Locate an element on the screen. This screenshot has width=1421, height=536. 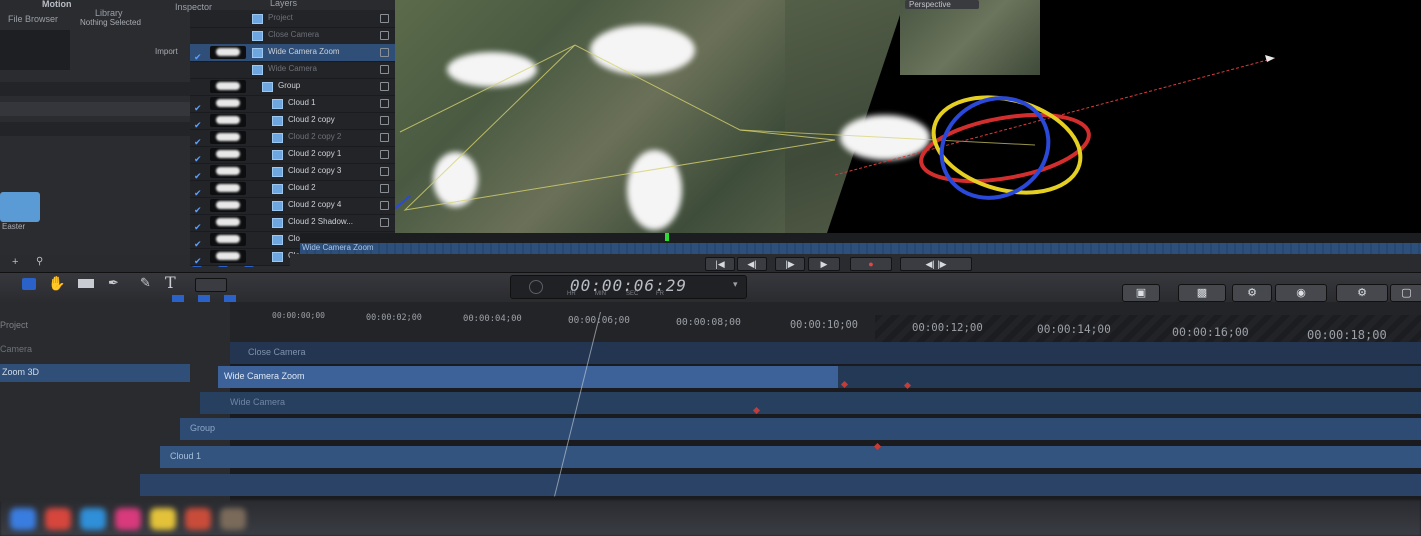
filters-button: ◉ is located at coordinates (1301, 293).